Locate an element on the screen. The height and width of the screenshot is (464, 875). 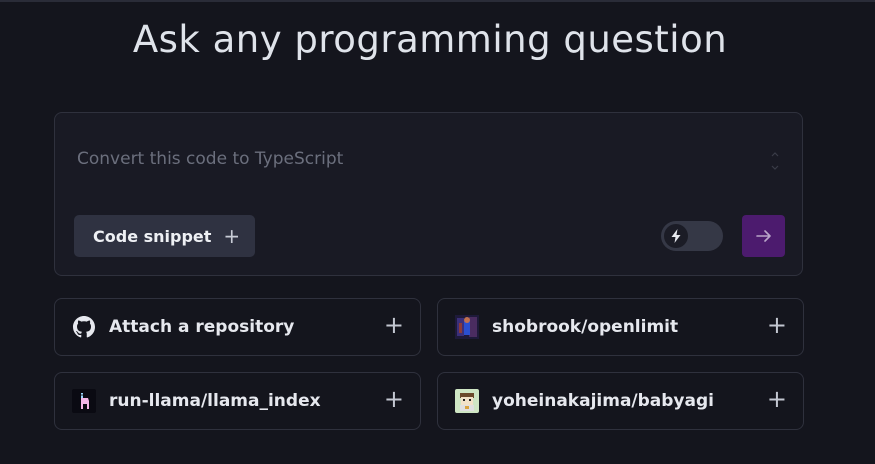
arrow-right-icon is located at coordinates (763, 236).